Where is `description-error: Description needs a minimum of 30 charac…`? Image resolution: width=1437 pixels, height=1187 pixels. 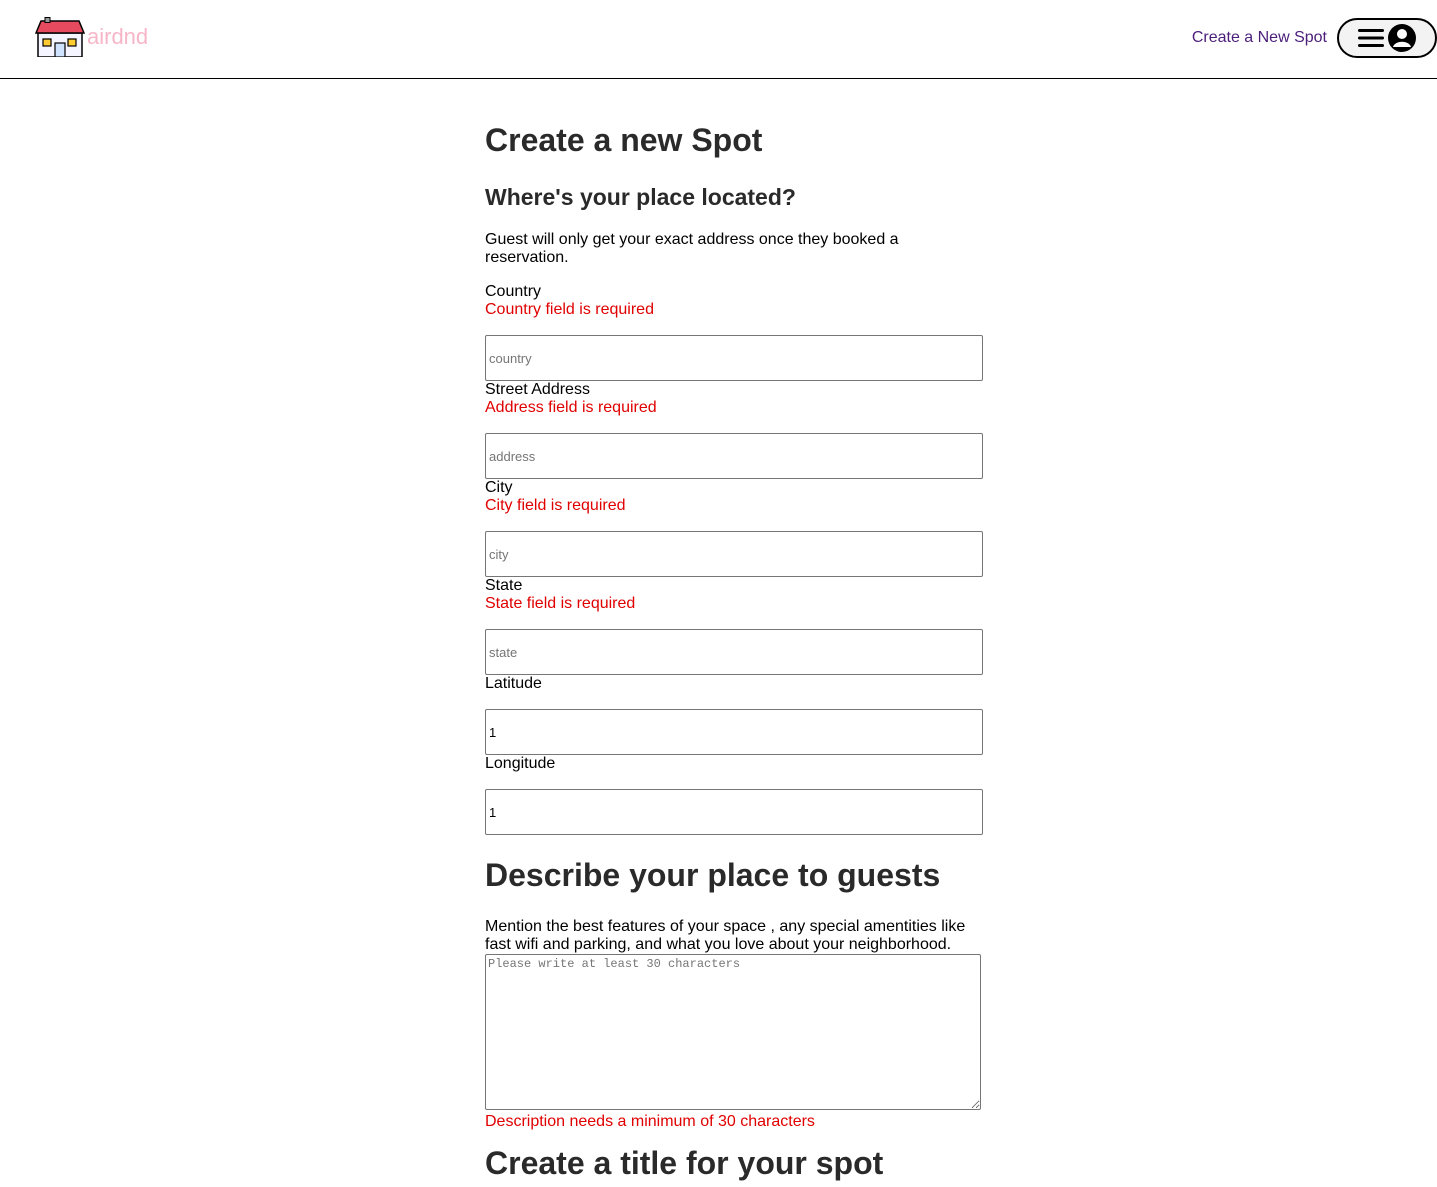
description-error: Description needs a minimum of 30 charac… is located at coordinates (650, 1121).